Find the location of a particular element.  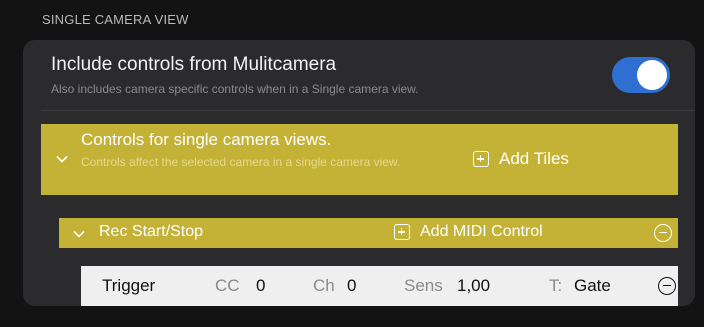

trigger-row: Trigger CC 0 Ch 0 Sens 1,00 T: Gate is located at coordinates (379, 286).